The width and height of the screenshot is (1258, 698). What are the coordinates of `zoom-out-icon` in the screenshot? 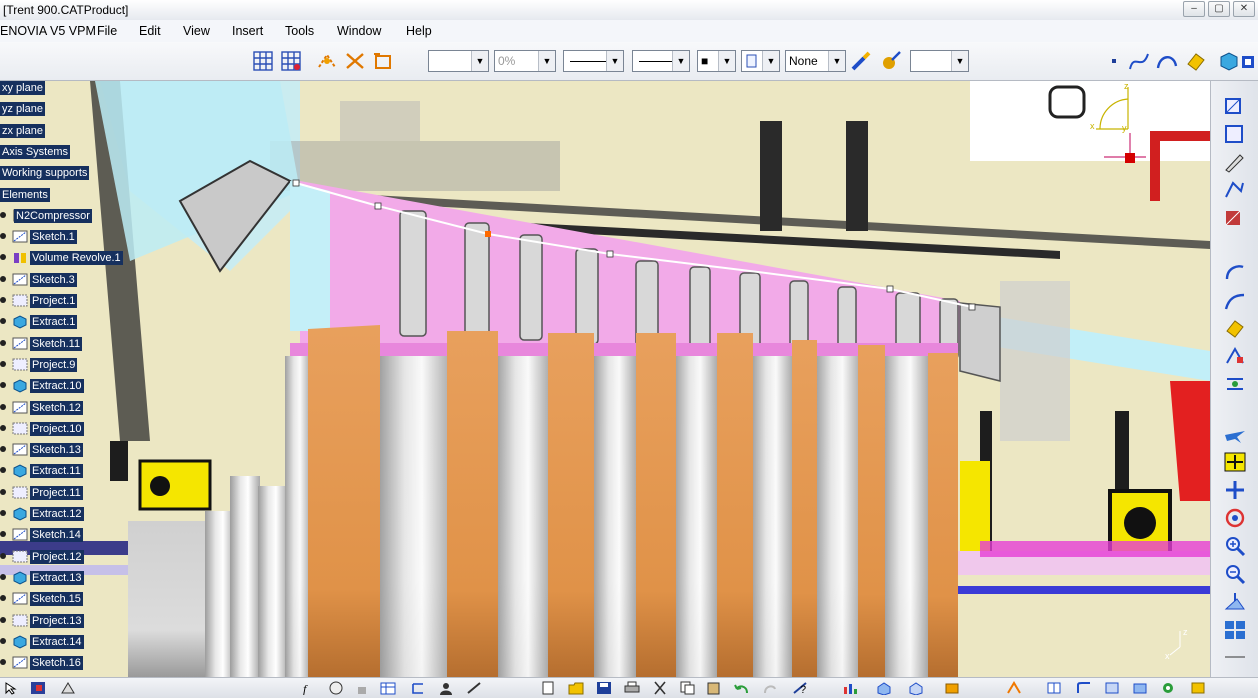 It's located at (1235, 574).